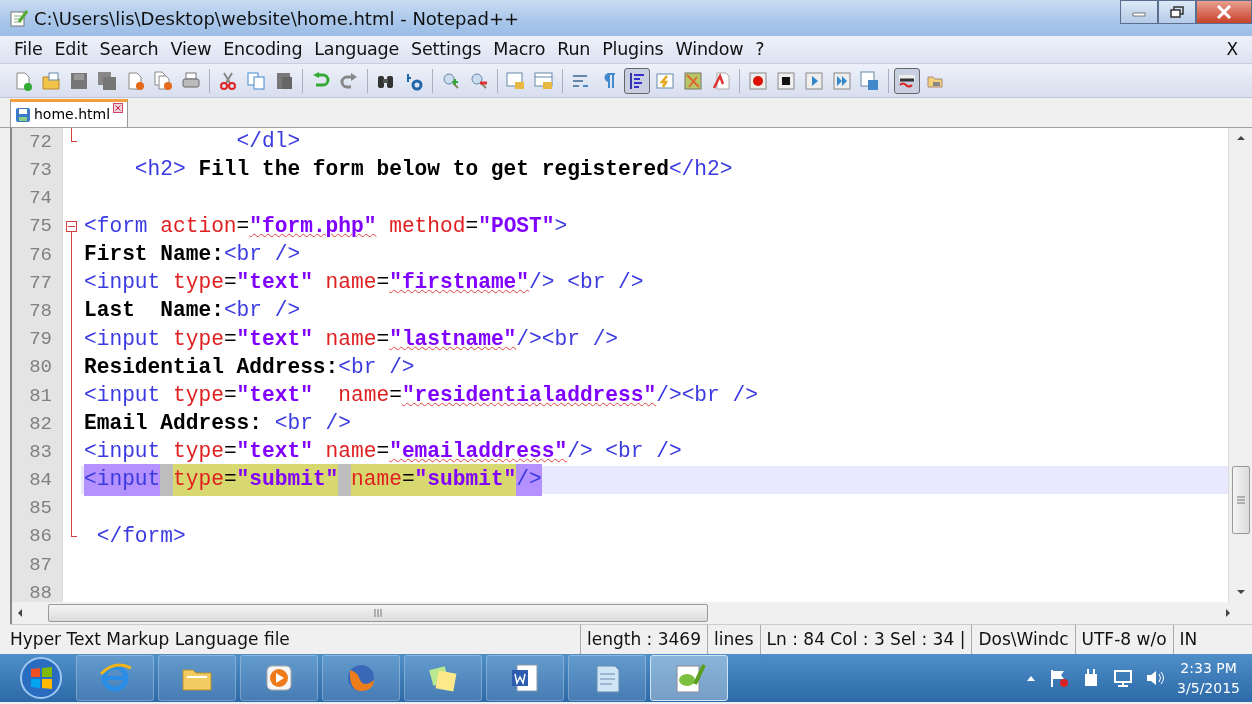  Describe the element at coordinates (1123, 678) in the screenshot. I see `network-icon` at that location.